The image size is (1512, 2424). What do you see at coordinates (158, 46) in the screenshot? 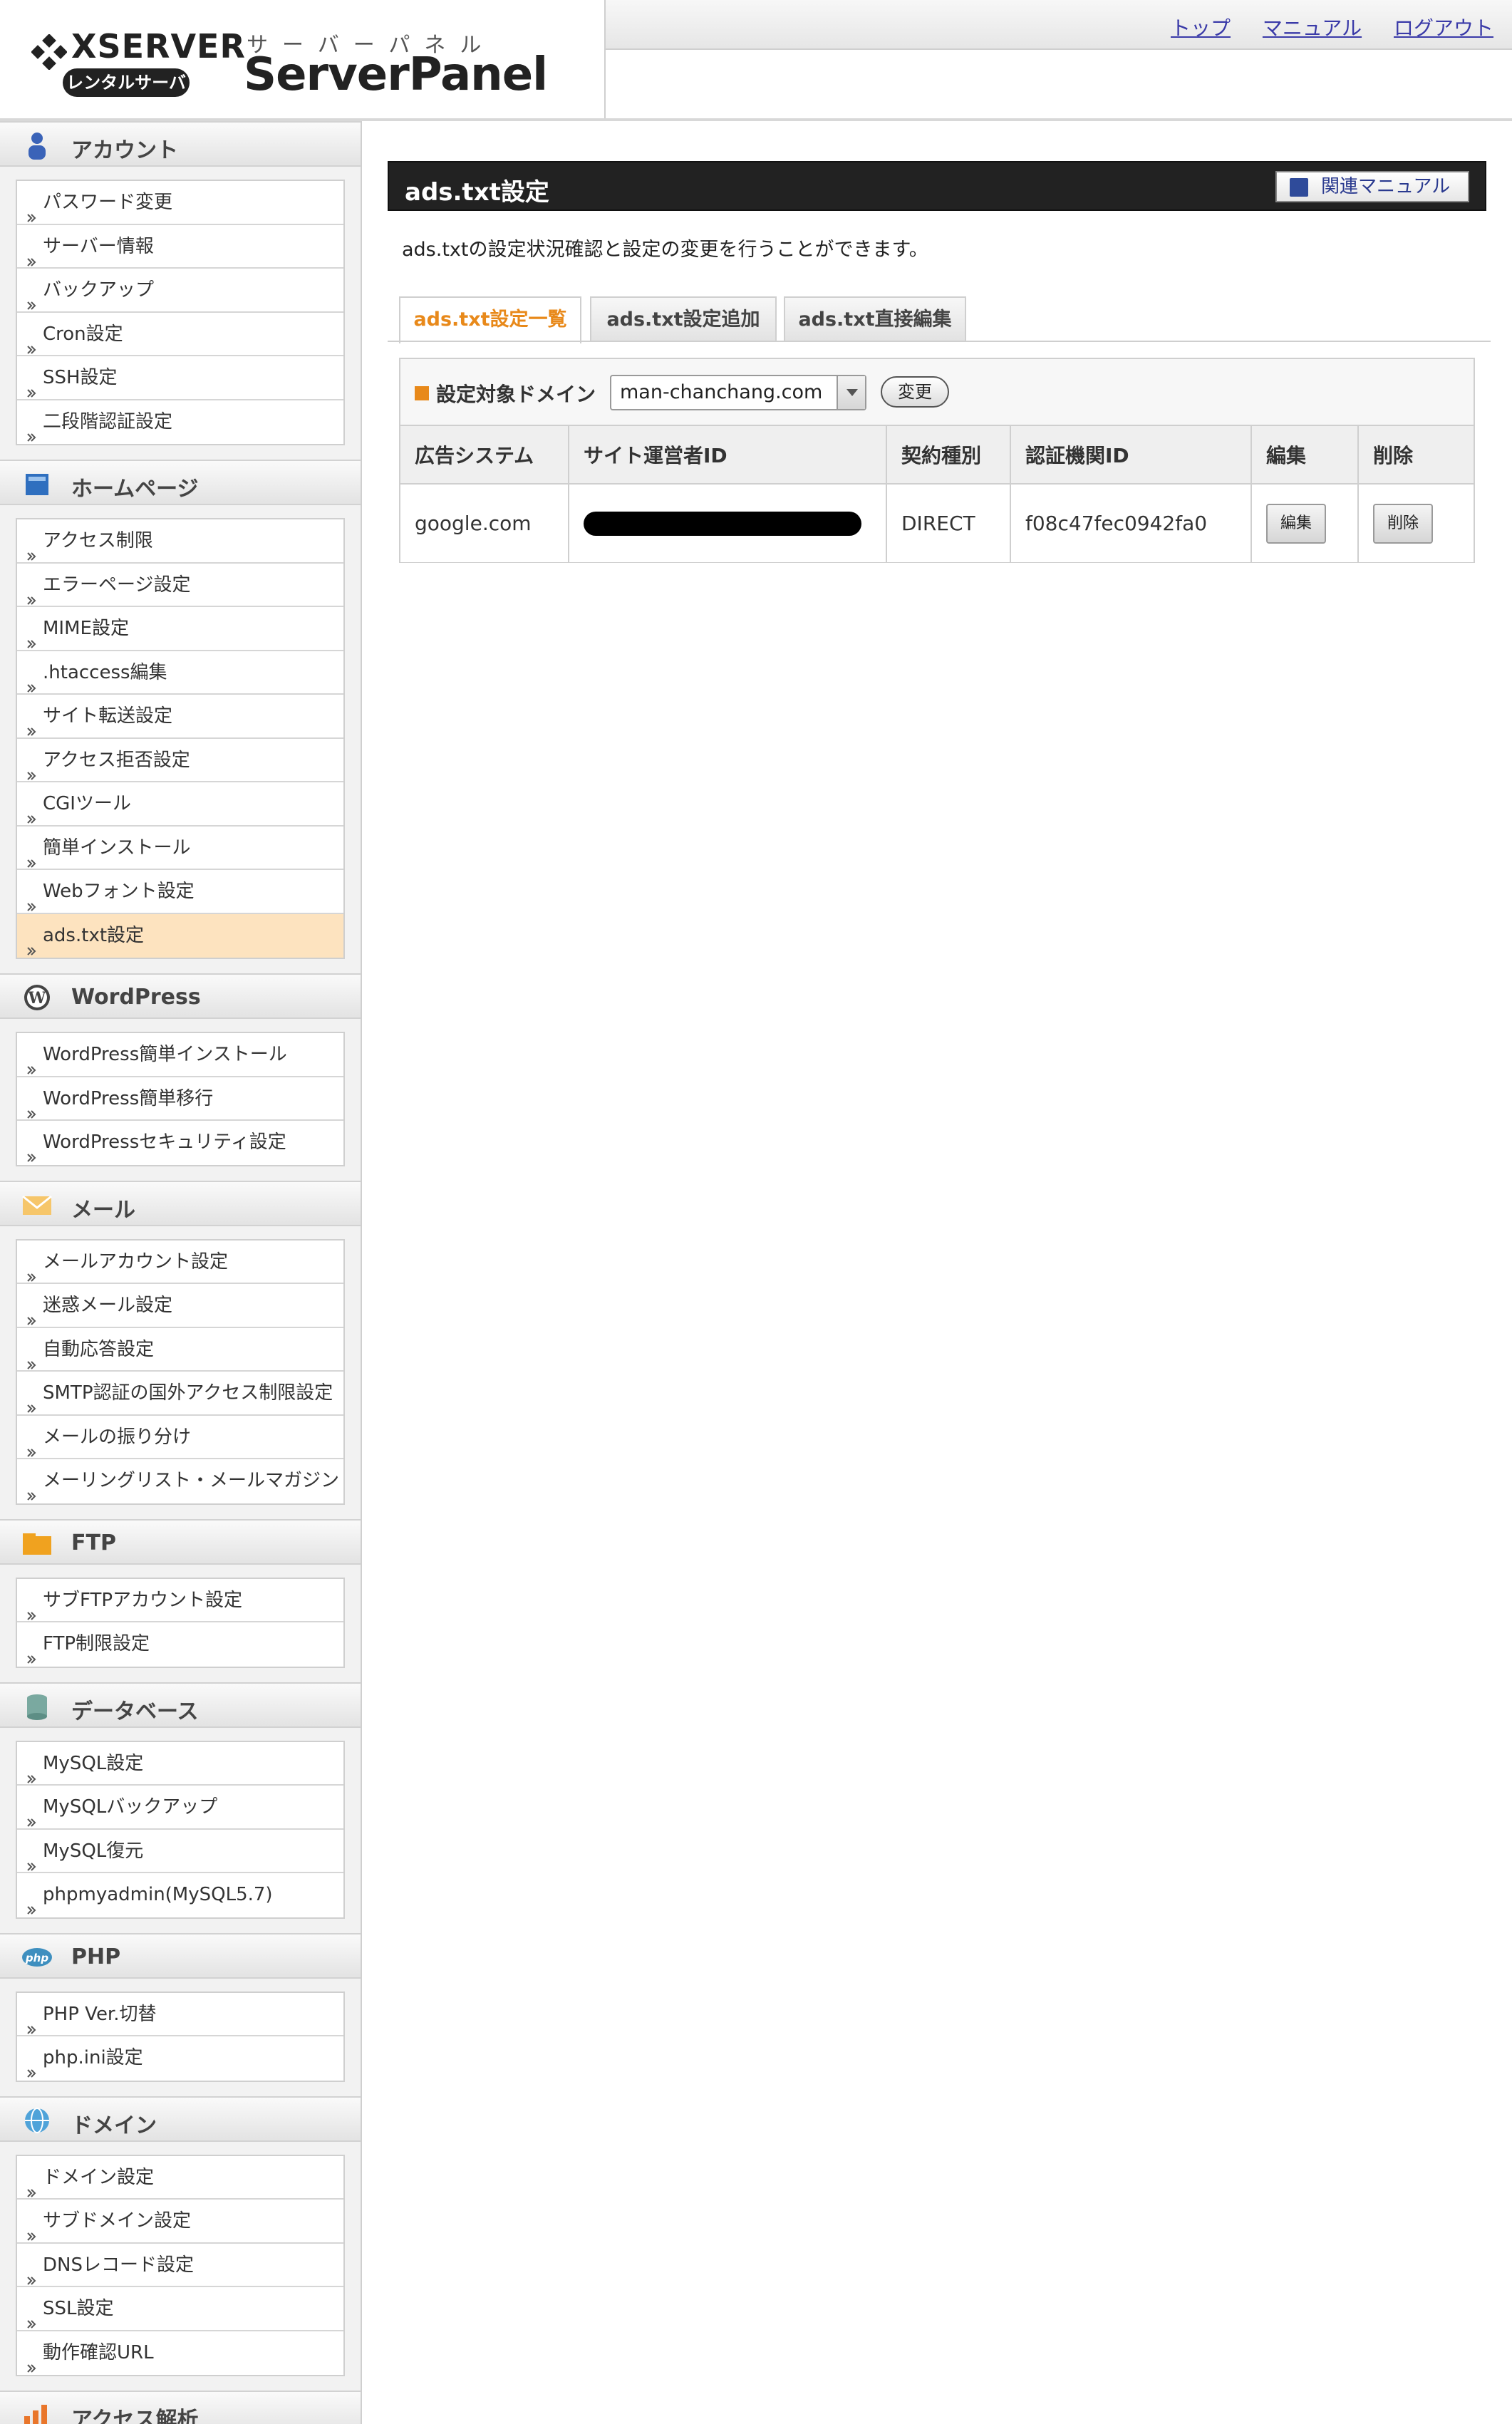
I see `brand-name: XSERVER` at bounding box center [158, 46].